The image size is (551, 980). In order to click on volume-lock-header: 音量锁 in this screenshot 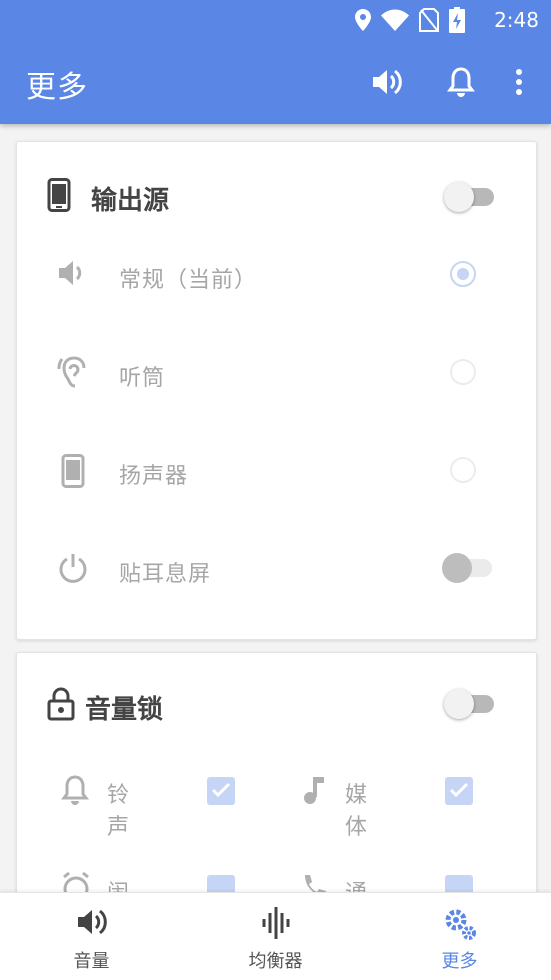, I will do `click(276, 707)`.